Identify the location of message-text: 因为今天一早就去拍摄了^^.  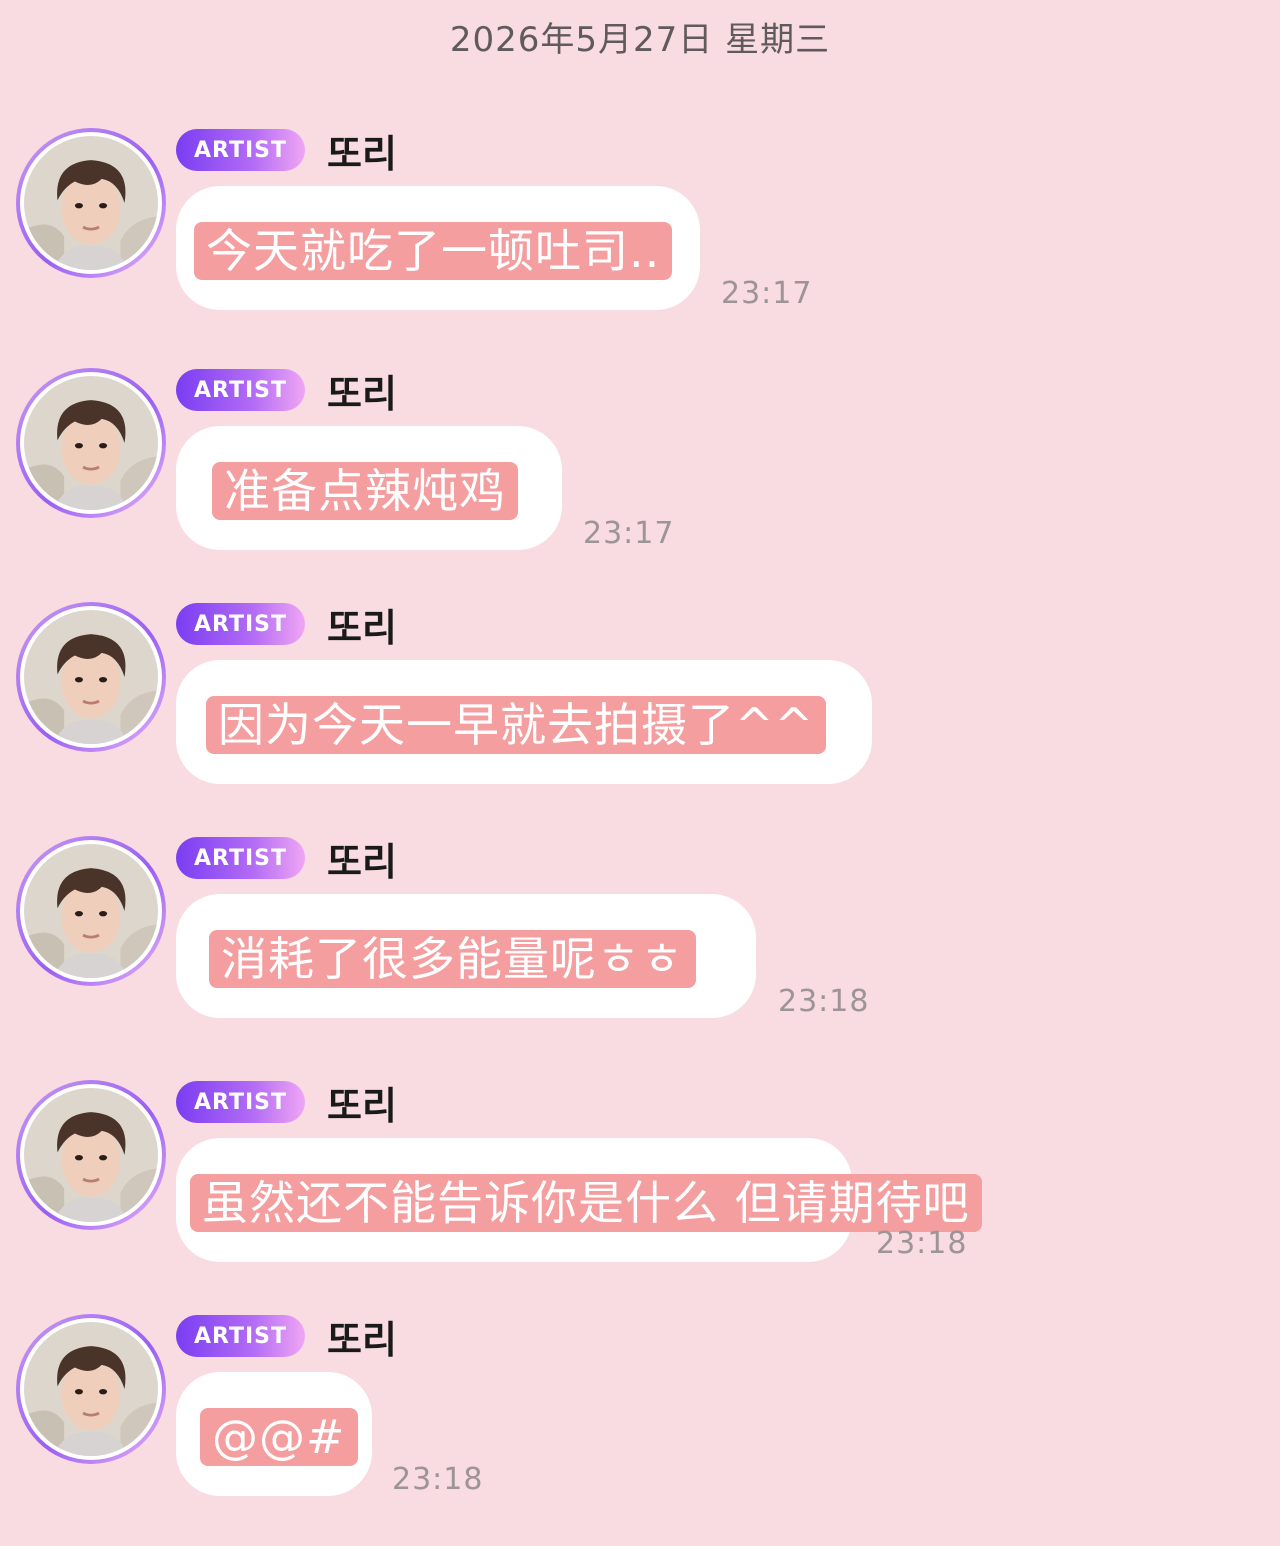
(516, 725).